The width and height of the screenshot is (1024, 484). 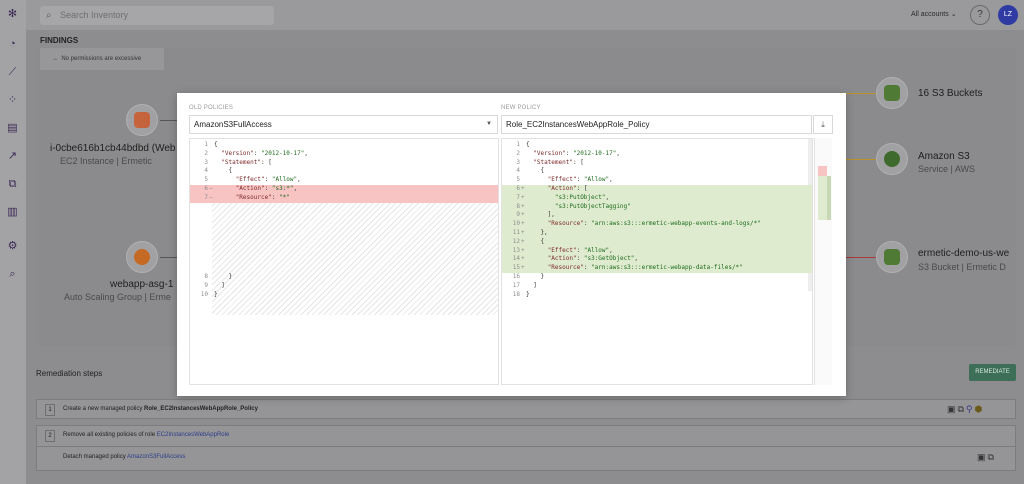 What do you see at coordinates (489, 124) in the screenshot?
I see `caret-down-icon: ▼` at bounding box center [489, 124].